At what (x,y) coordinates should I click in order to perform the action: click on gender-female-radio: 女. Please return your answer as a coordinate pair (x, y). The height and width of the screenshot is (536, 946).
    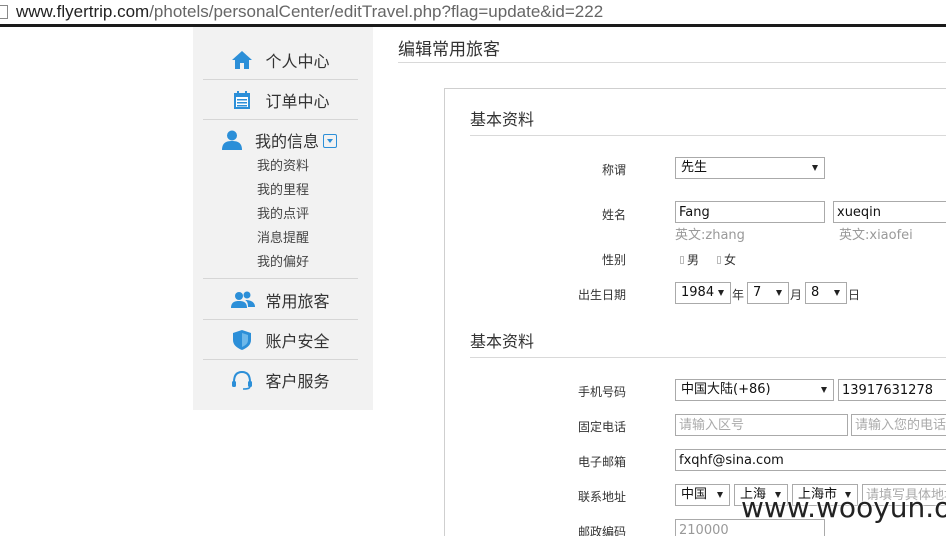
    Looking at the image, I should click on (726, 259).